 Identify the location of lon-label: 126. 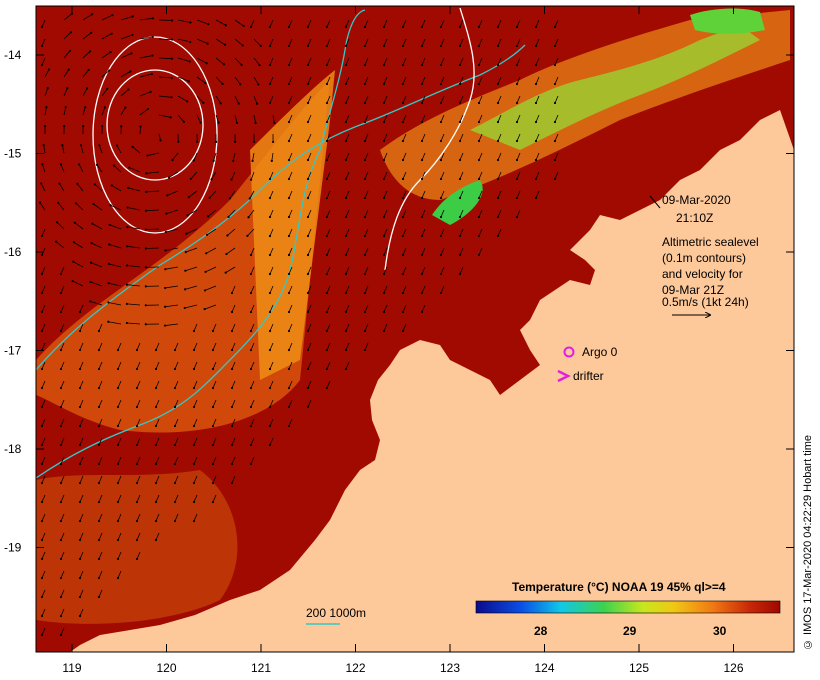
(733, 668).